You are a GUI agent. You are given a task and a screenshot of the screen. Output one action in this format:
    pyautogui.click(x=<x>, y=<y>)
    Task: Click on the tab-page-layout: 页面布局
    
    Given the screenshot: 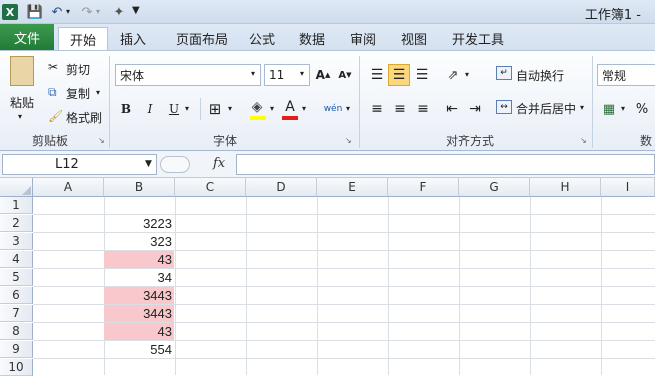 What is the action you would take?
    pyautogui.click(x=202, y=38)
    